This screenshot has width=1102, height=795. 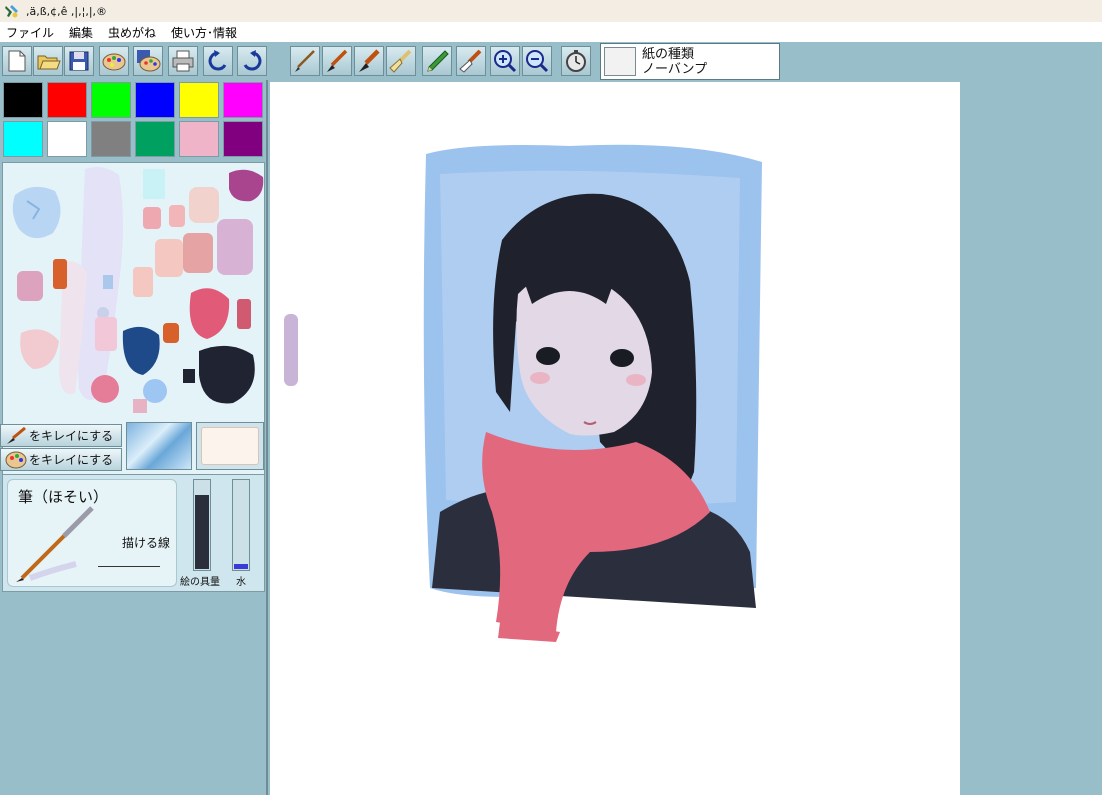 I want to click on palette-swatch-teal-green, so click(x=155, y=139).